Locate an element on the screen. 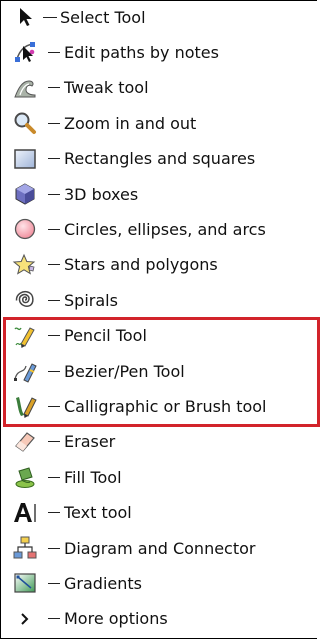 Image resolution: width=320 pixels, height=641 pixels. tool-label: Text tool is located at coordinates (98, 513).